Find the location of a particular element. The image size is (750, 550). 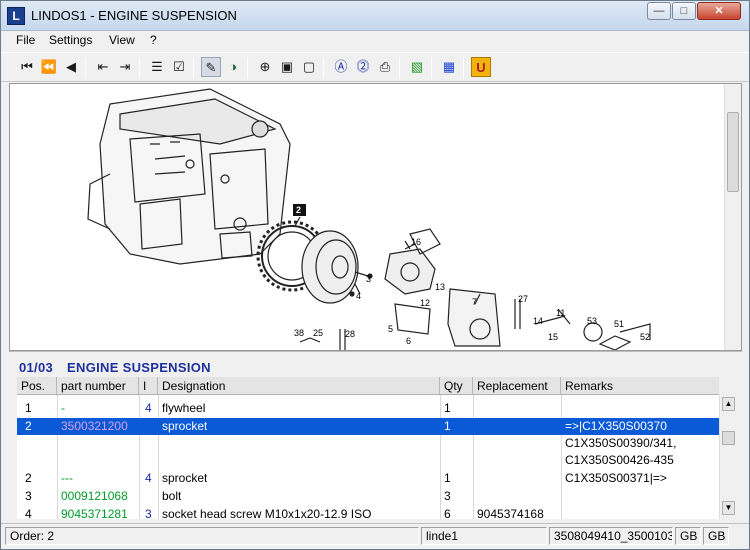

cell-indicator: 4 is located at coordinates (148, 408).